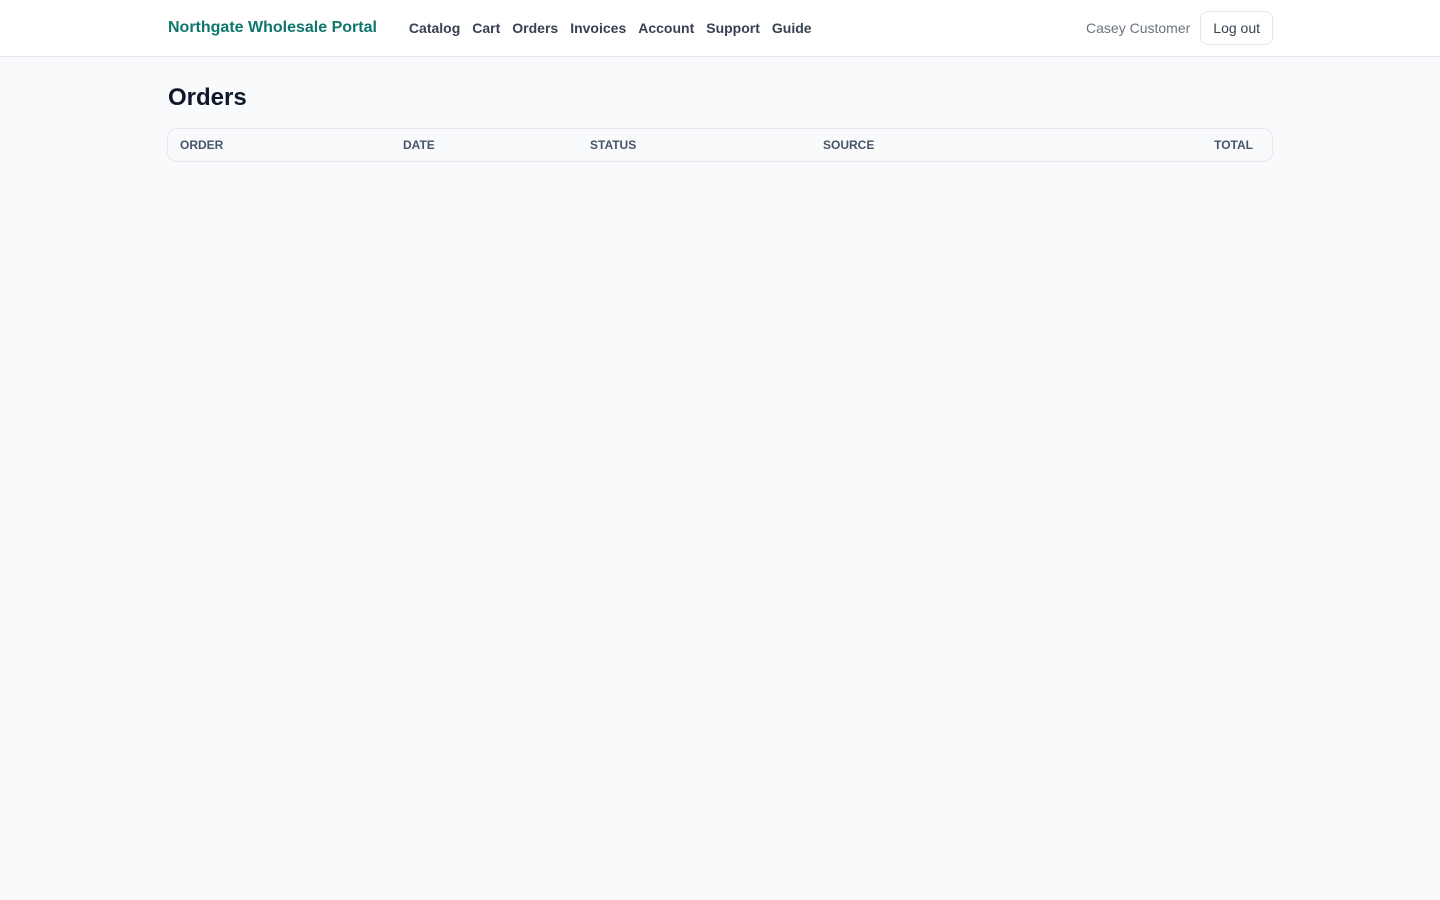  I want to click on nav-link-orders: Orders, so click(535, 28).